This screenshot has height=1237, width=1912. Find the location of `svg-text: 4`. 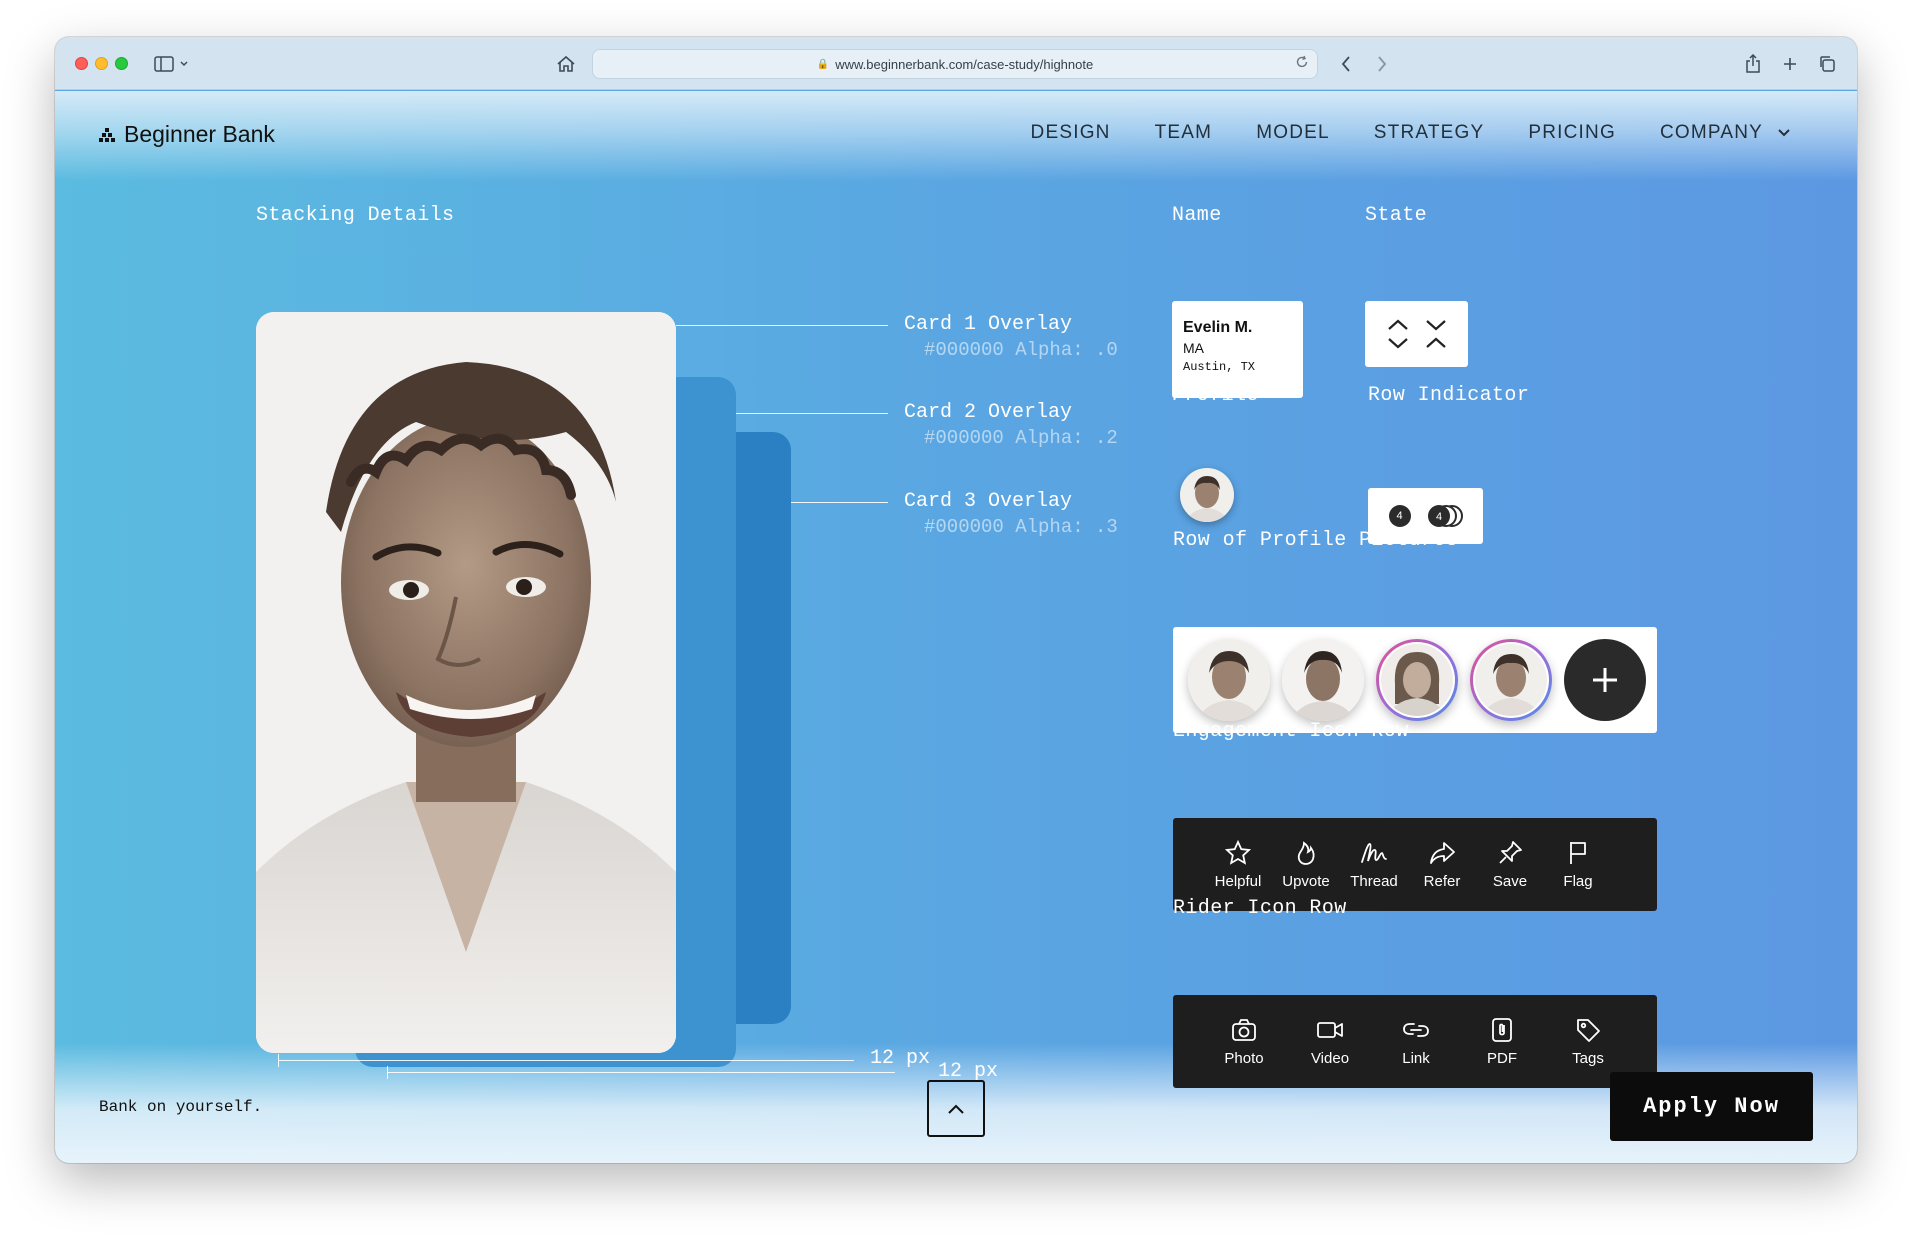

svg-text: 4 is located at coordinates (1438, 517).